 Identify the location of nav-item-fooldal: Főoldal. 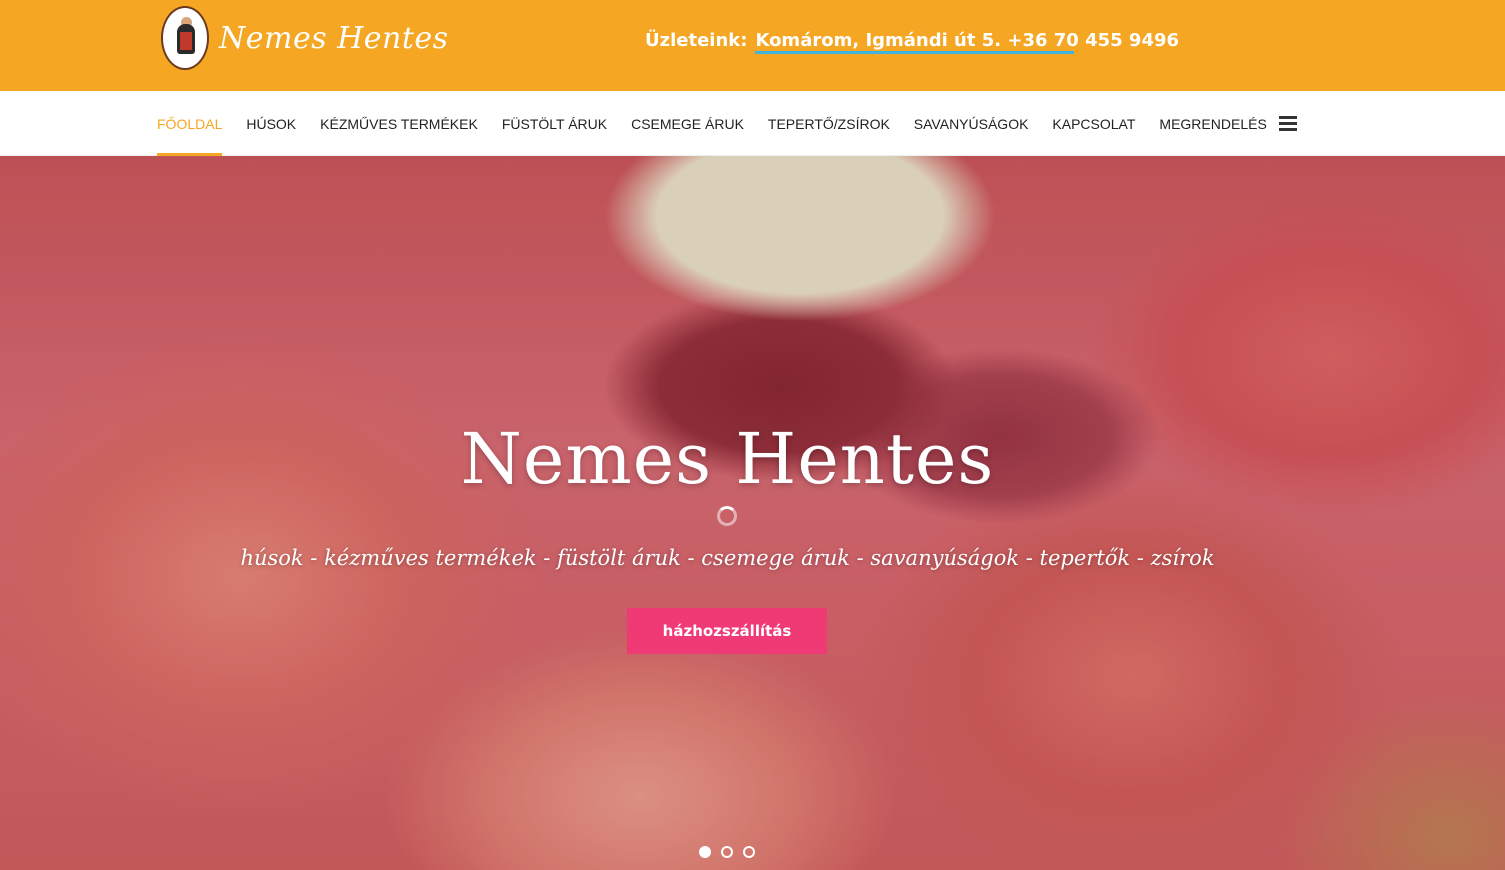
(190, 123).